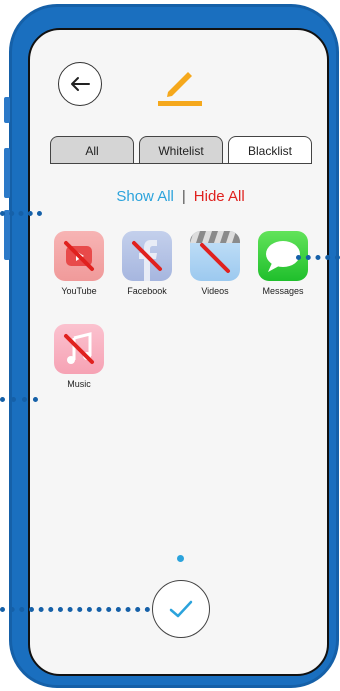  I want to click on app-label-messages: Messages, so click(283, 291).